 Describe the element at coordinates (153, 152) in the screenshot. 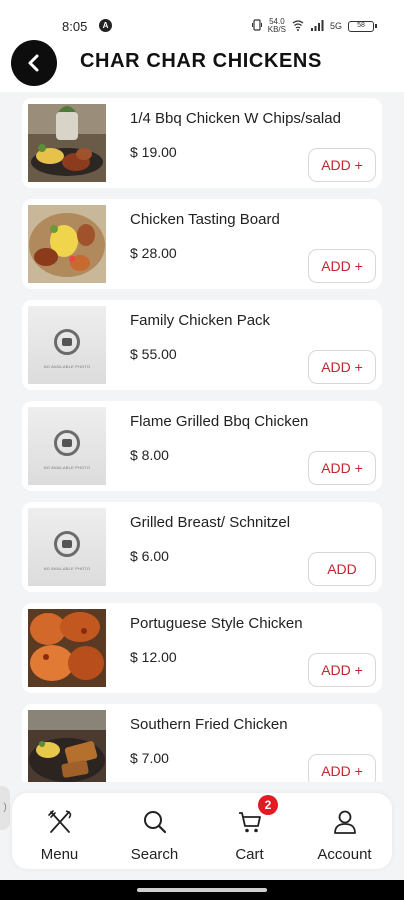

I see `item-price: $ 19.00` at that location.